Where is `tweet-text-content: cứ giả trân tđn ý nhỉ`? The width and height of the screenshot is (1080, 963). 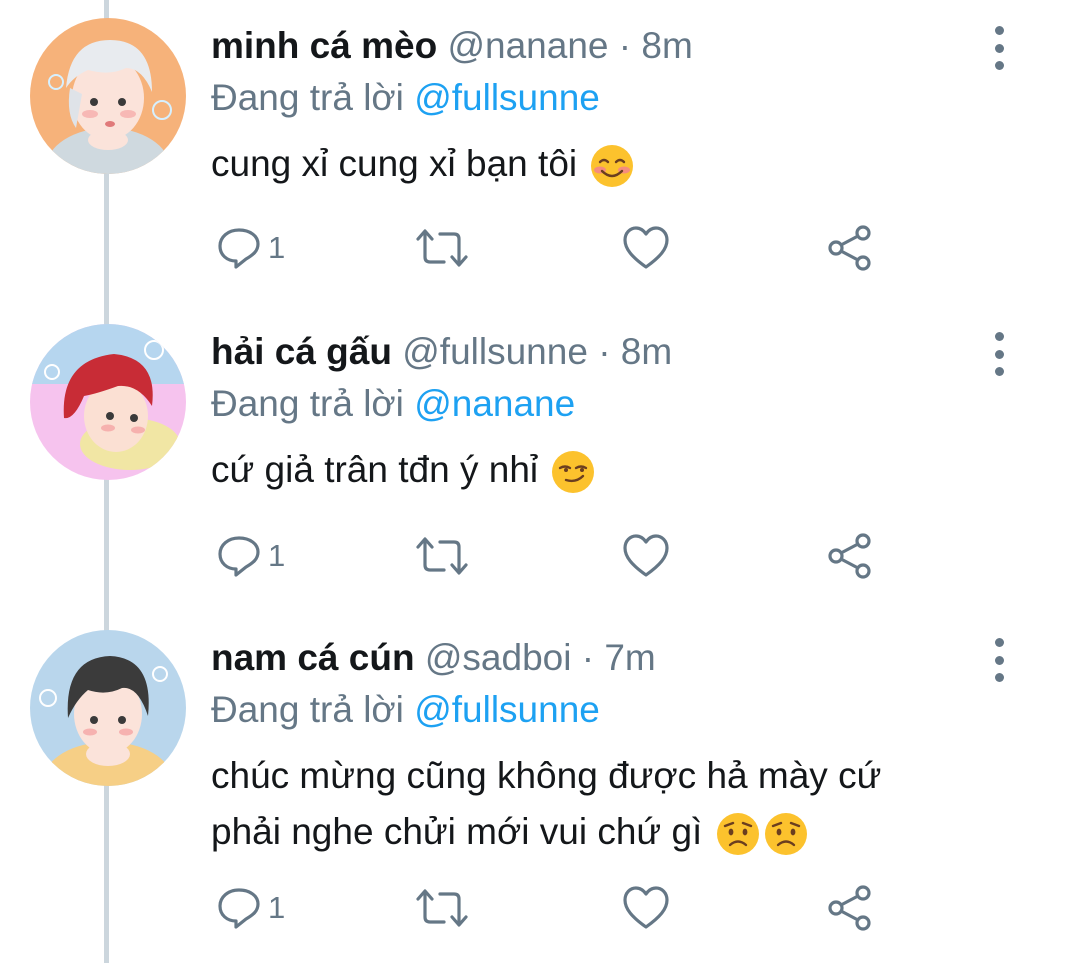
tweet-text-content: cứ giả trân tđn ý nhỉ is located at coordinates (375, 469).